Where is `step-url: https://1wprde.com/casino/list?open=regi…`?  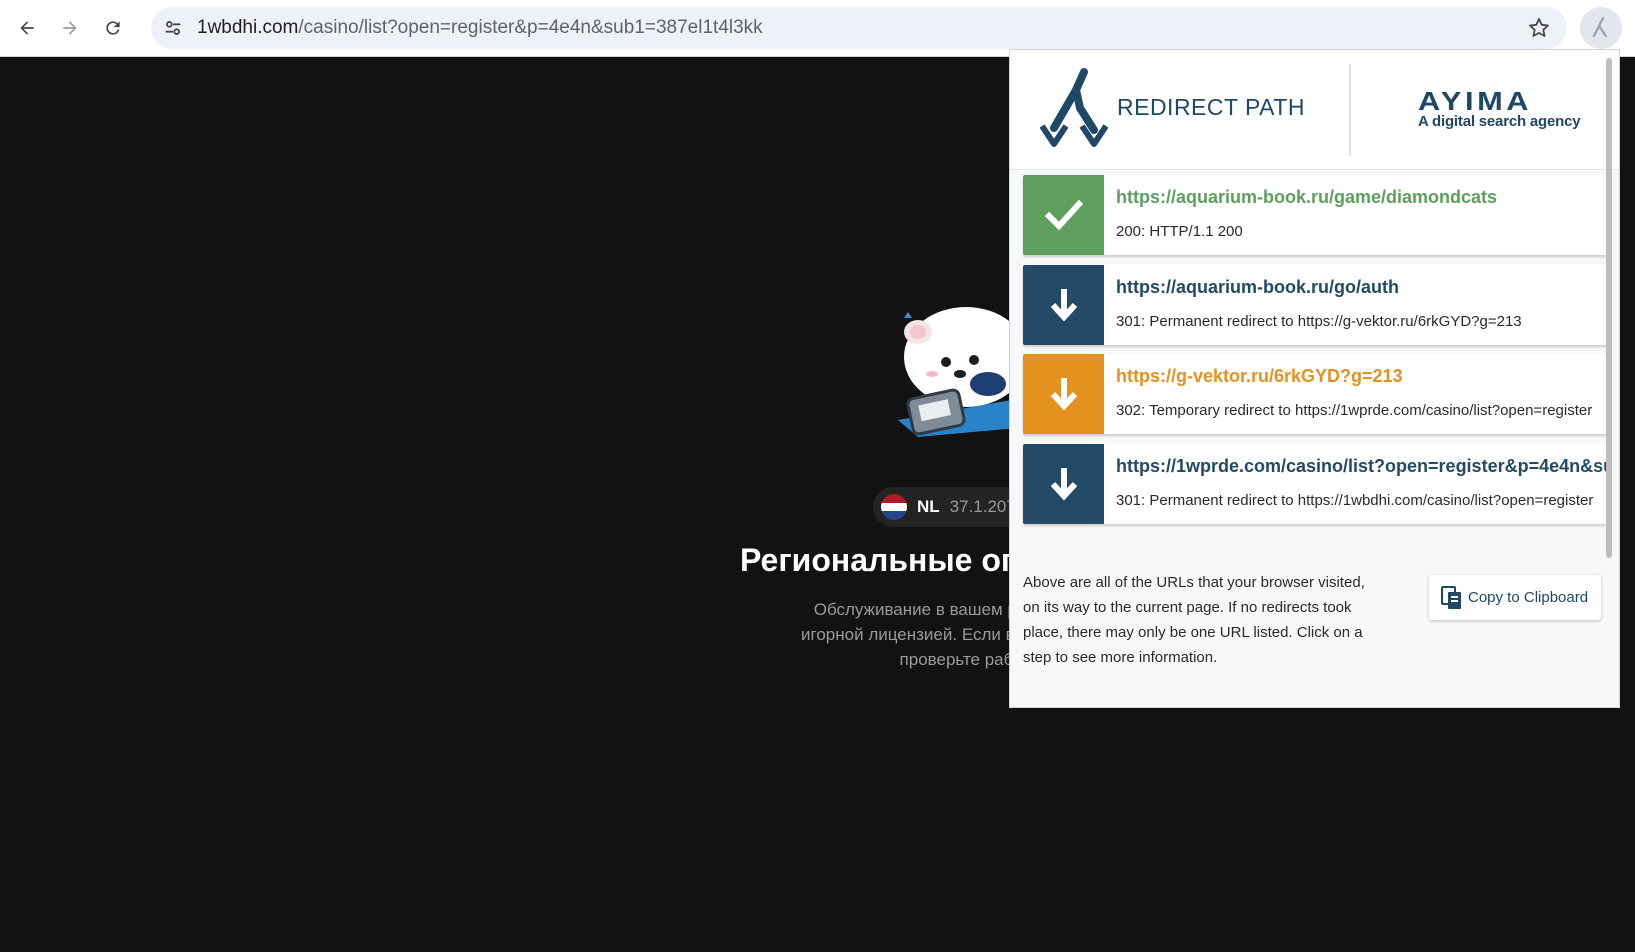
step-url: https://1wprde.com/casino/list?open=regi… is located at coordinates (1361, 466).